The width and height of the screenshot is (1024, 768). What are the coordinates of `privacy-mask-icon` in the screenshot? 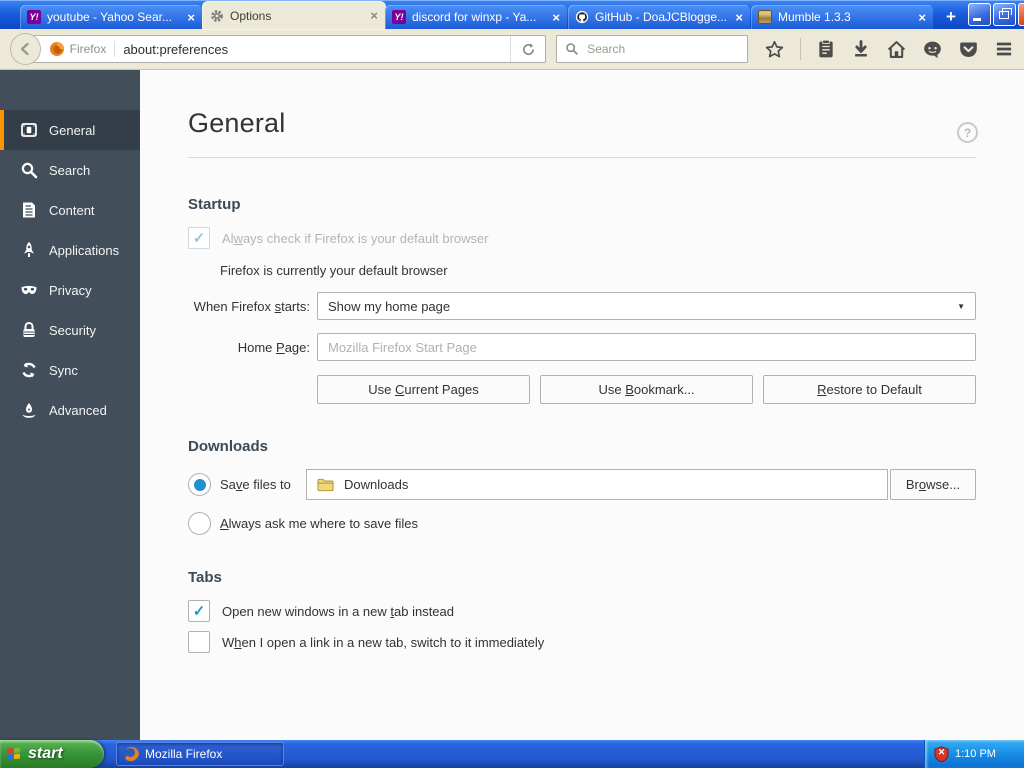 It's located at (29, 289).